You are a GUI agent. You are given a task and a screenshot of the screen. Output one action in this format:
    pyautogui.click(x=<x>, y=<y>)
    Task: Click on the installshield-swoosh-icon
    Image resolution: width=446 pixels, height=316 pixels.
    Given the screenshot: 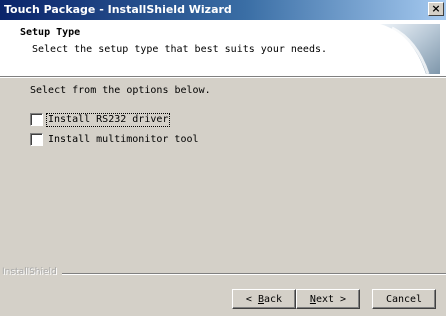 What is the action you would take?
    pyautogui.click(x=410, y=49)
    